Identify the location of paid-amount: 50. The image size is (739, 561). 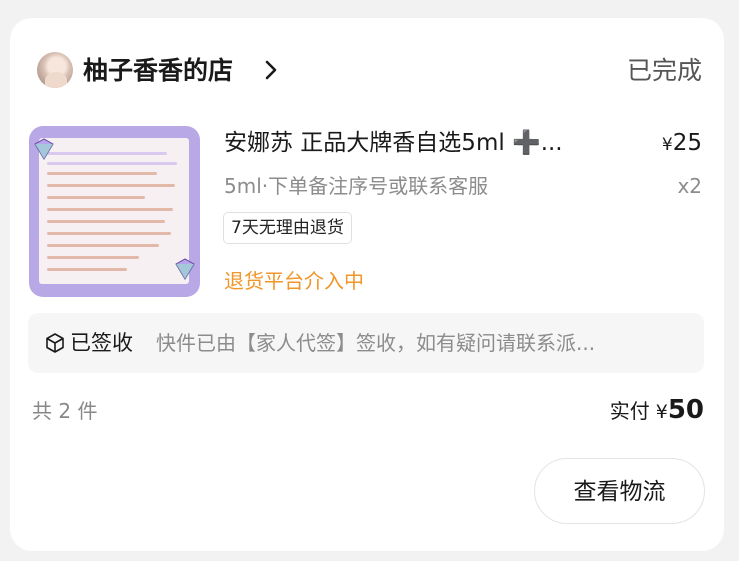
(685, 410).